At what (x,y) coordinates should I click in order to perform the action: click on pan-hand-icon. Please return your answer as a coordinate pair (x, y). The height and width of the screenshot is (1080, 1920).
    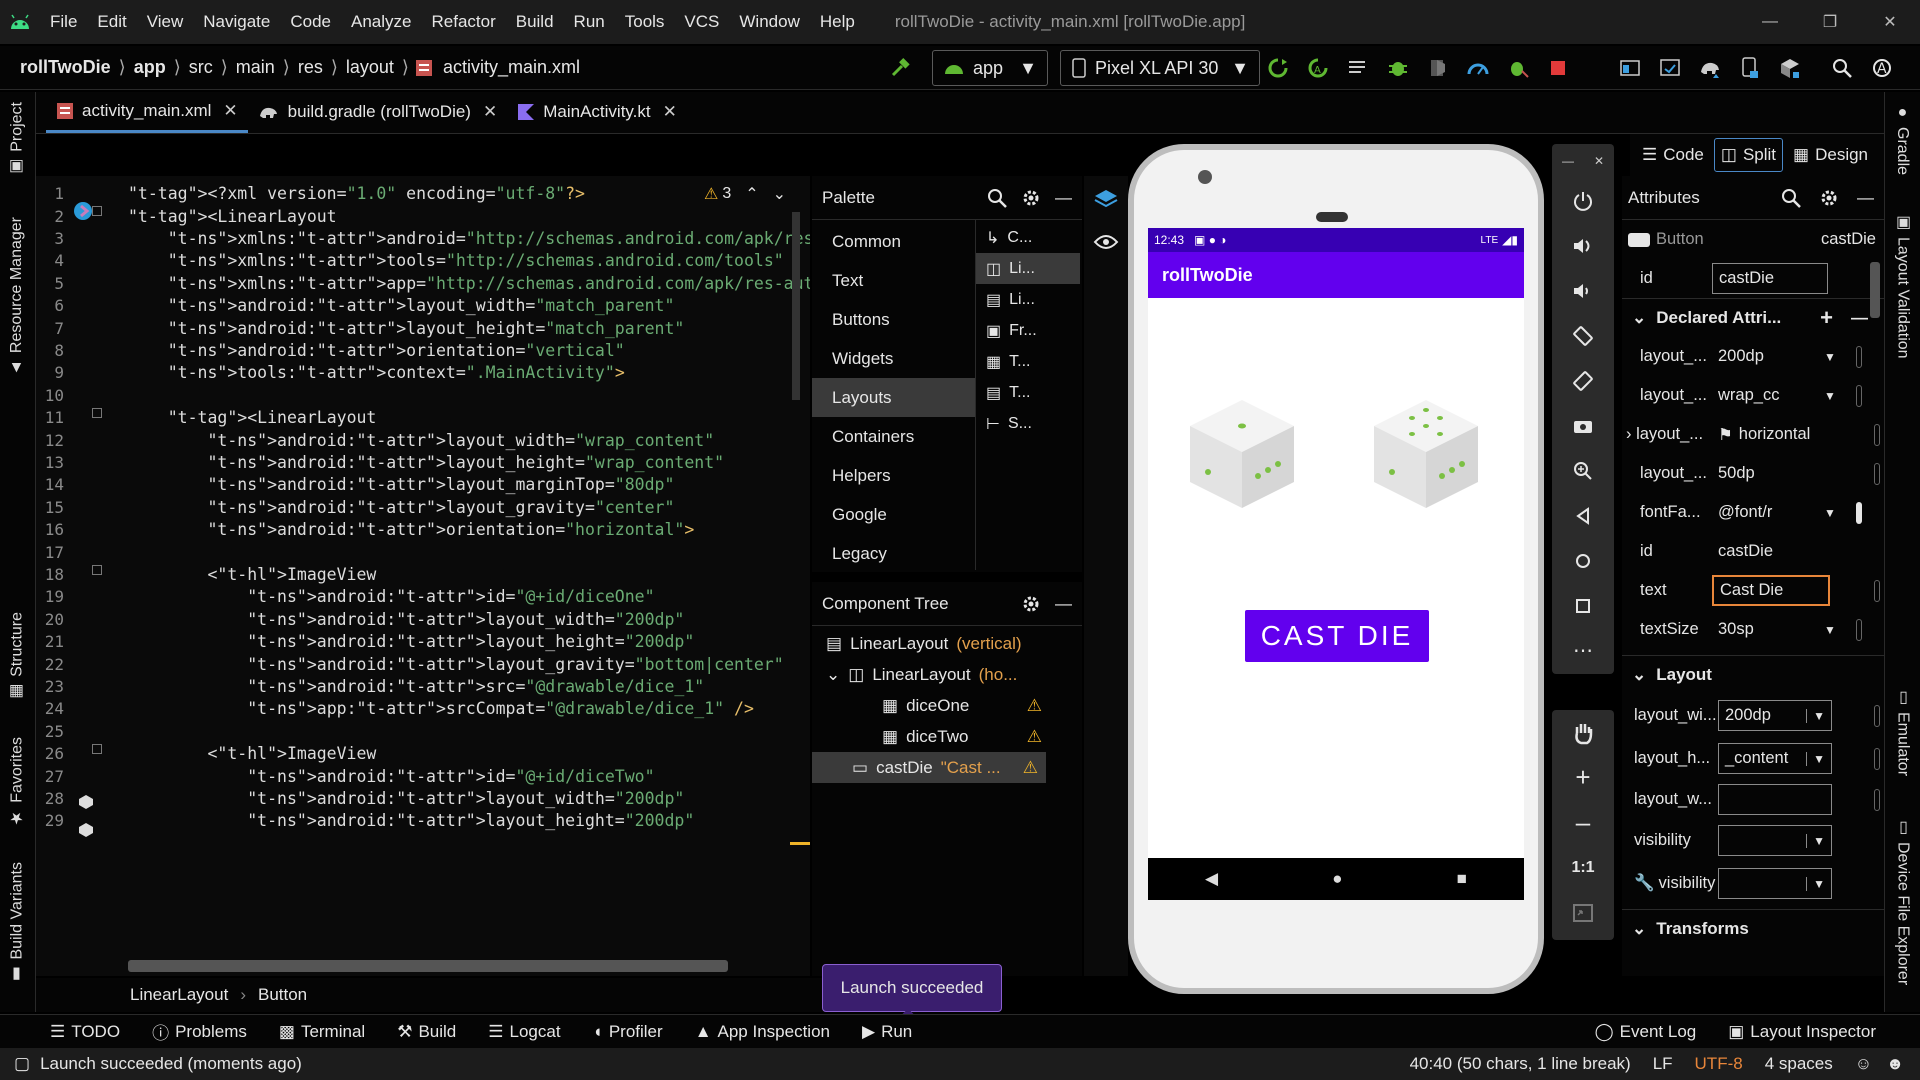
    Looking at the image, I should click on (1583, 732).